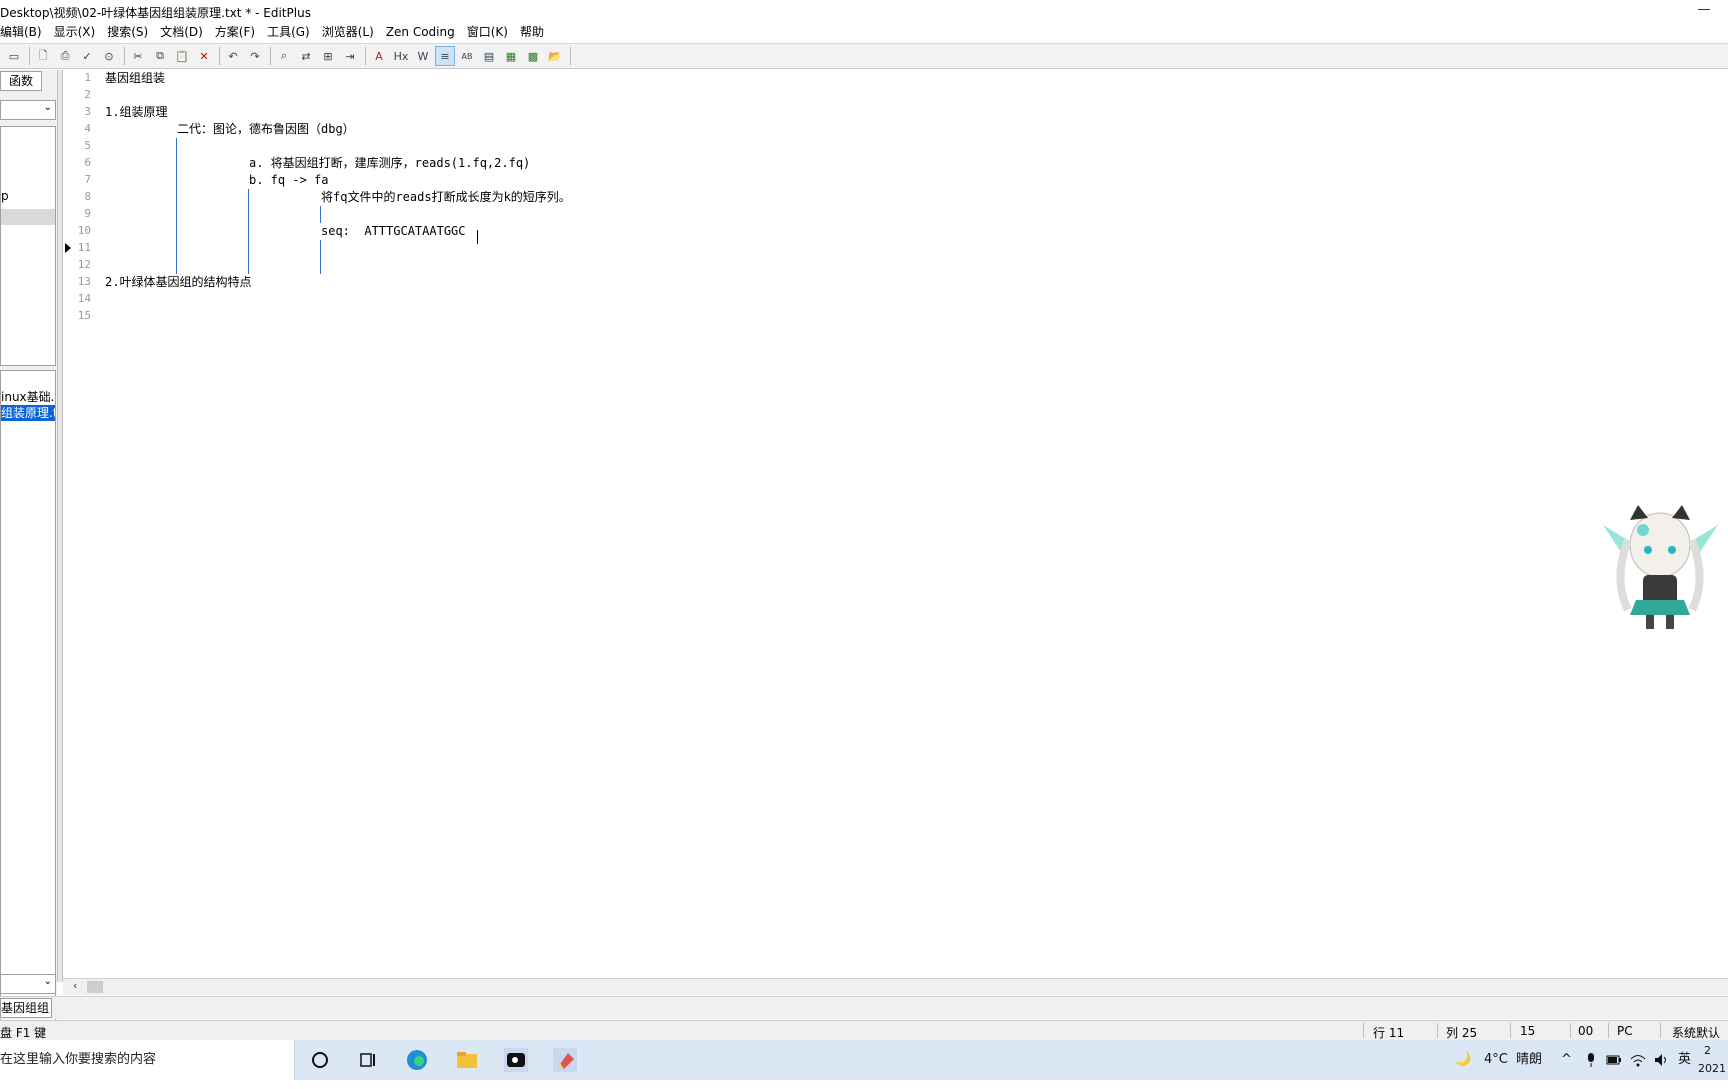 This screenshot has width=1728, height=1089. I want to click on replace-icon: ⇄, so click(306, 56).